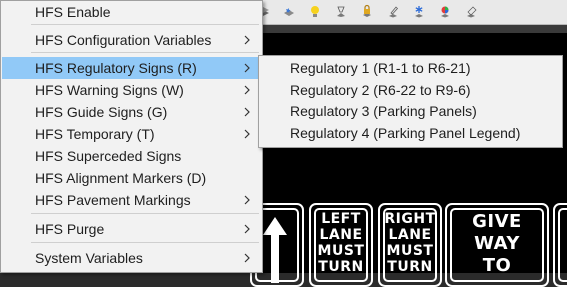 Image resolution: width=567 pixels, height=287 pixels. I want to click on cad-toolbar, so click(408, 12).